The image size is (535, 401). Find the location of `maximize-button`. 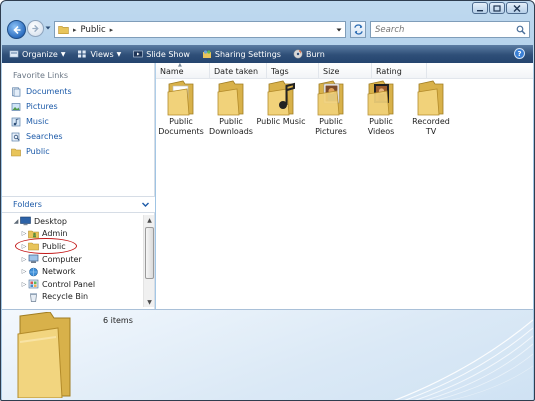

maximize-button is located at coordinates (497, 8).